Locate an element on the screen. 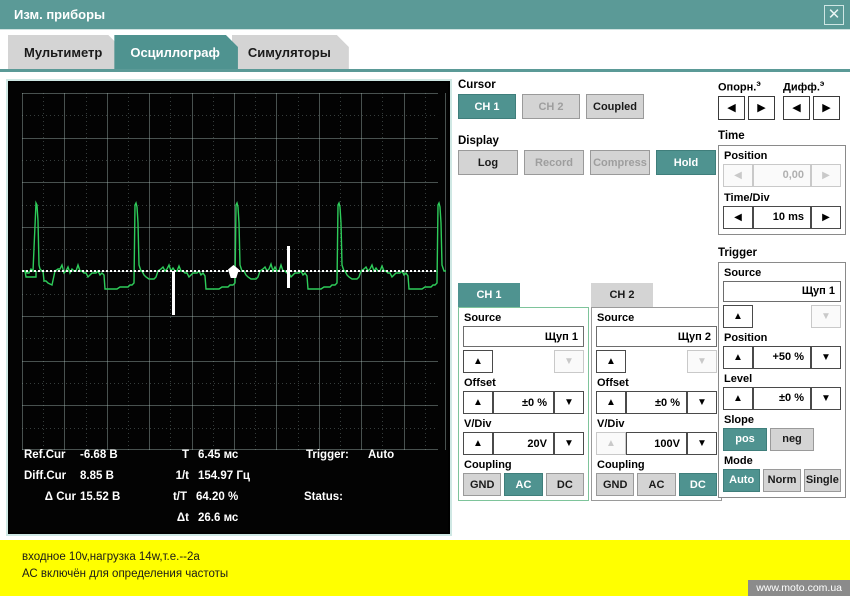  ch1-offset-value: ±0 % is located at coordinates (523, 402).